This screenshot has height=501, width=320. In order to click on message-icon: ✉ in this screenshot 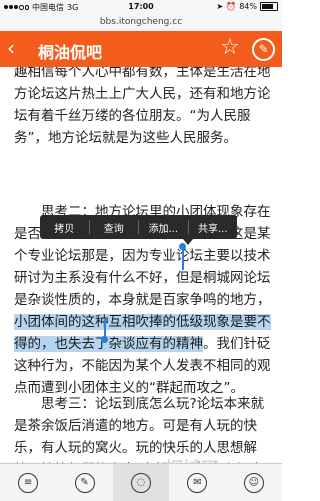, I will do `click(197, 482)`.